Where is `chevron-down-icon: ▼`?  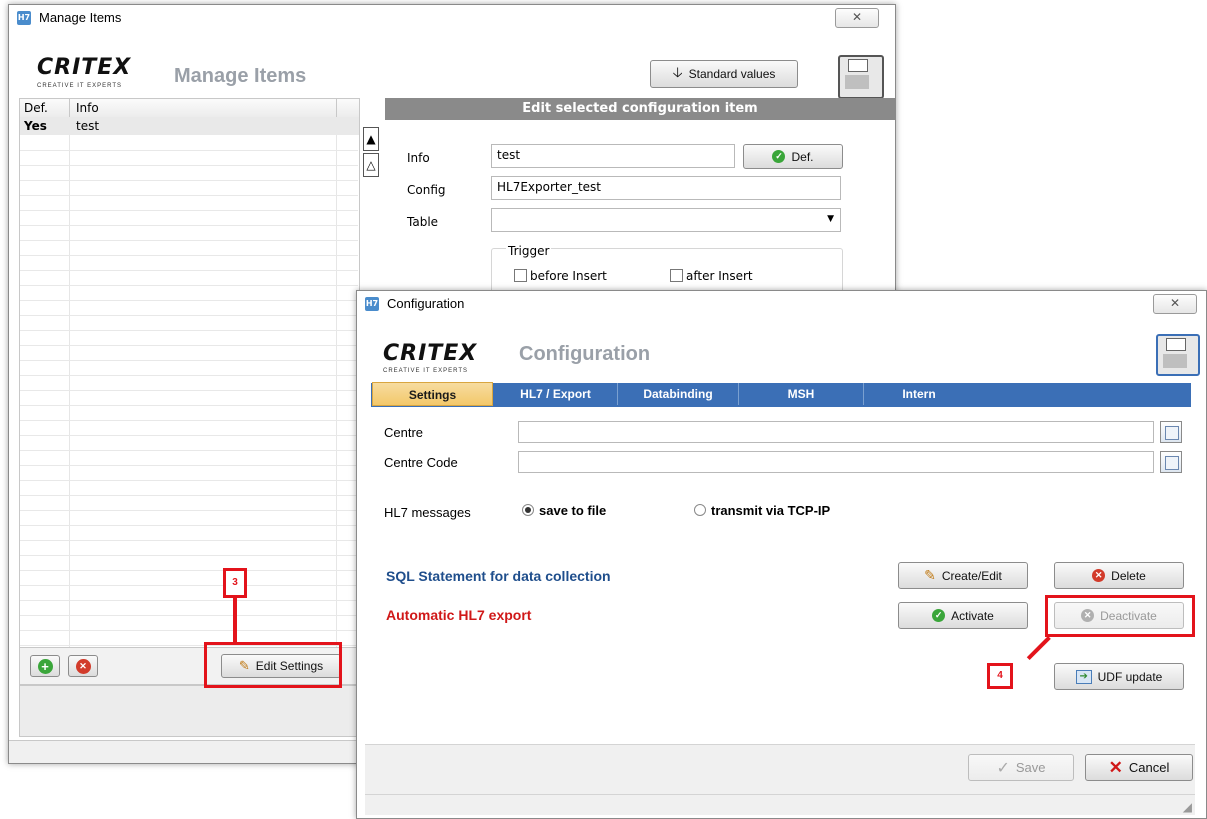 chevron-down-icon: ▼ is located at coordinates (830, 219).